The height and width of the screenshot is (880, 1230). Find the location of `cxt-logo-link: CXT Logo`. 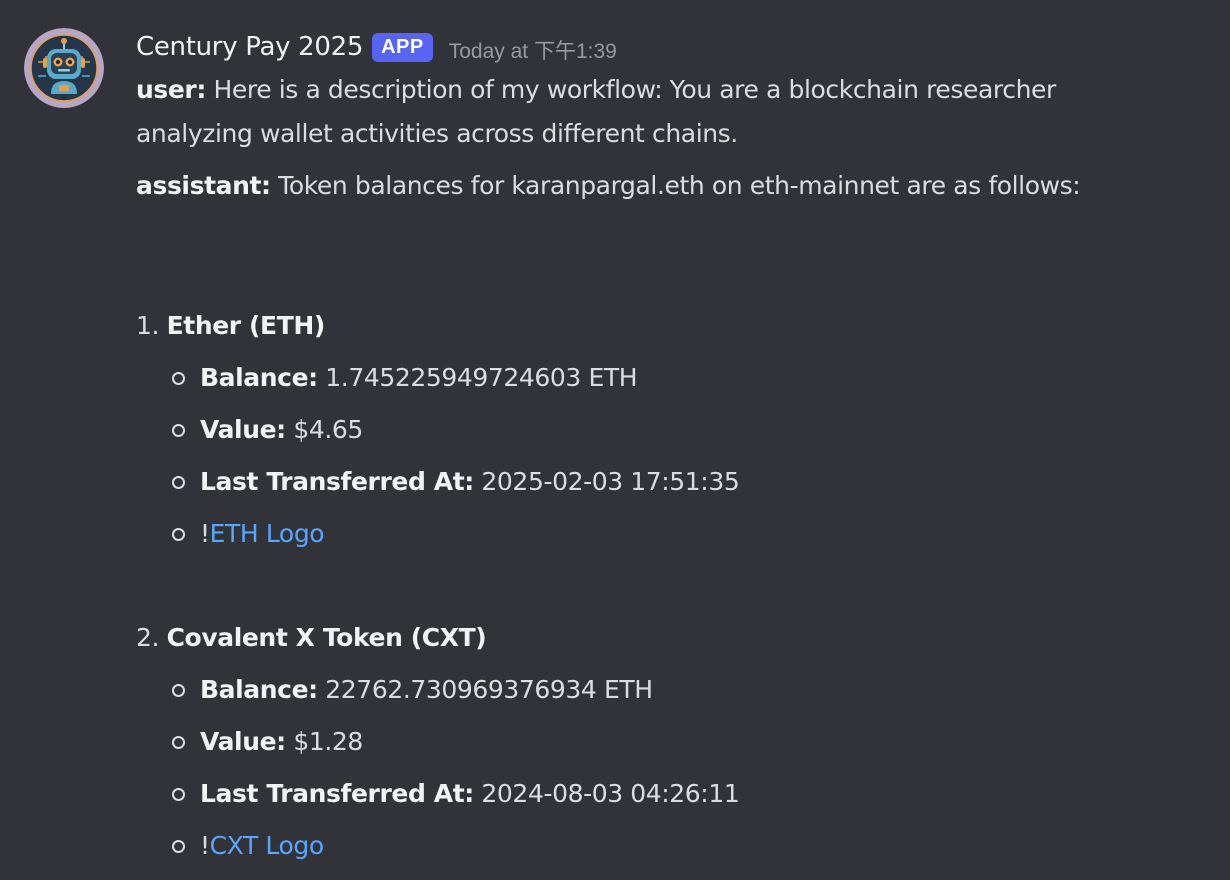

cxt-logo-link: CXT Logo is located at coordinates (267, 845).